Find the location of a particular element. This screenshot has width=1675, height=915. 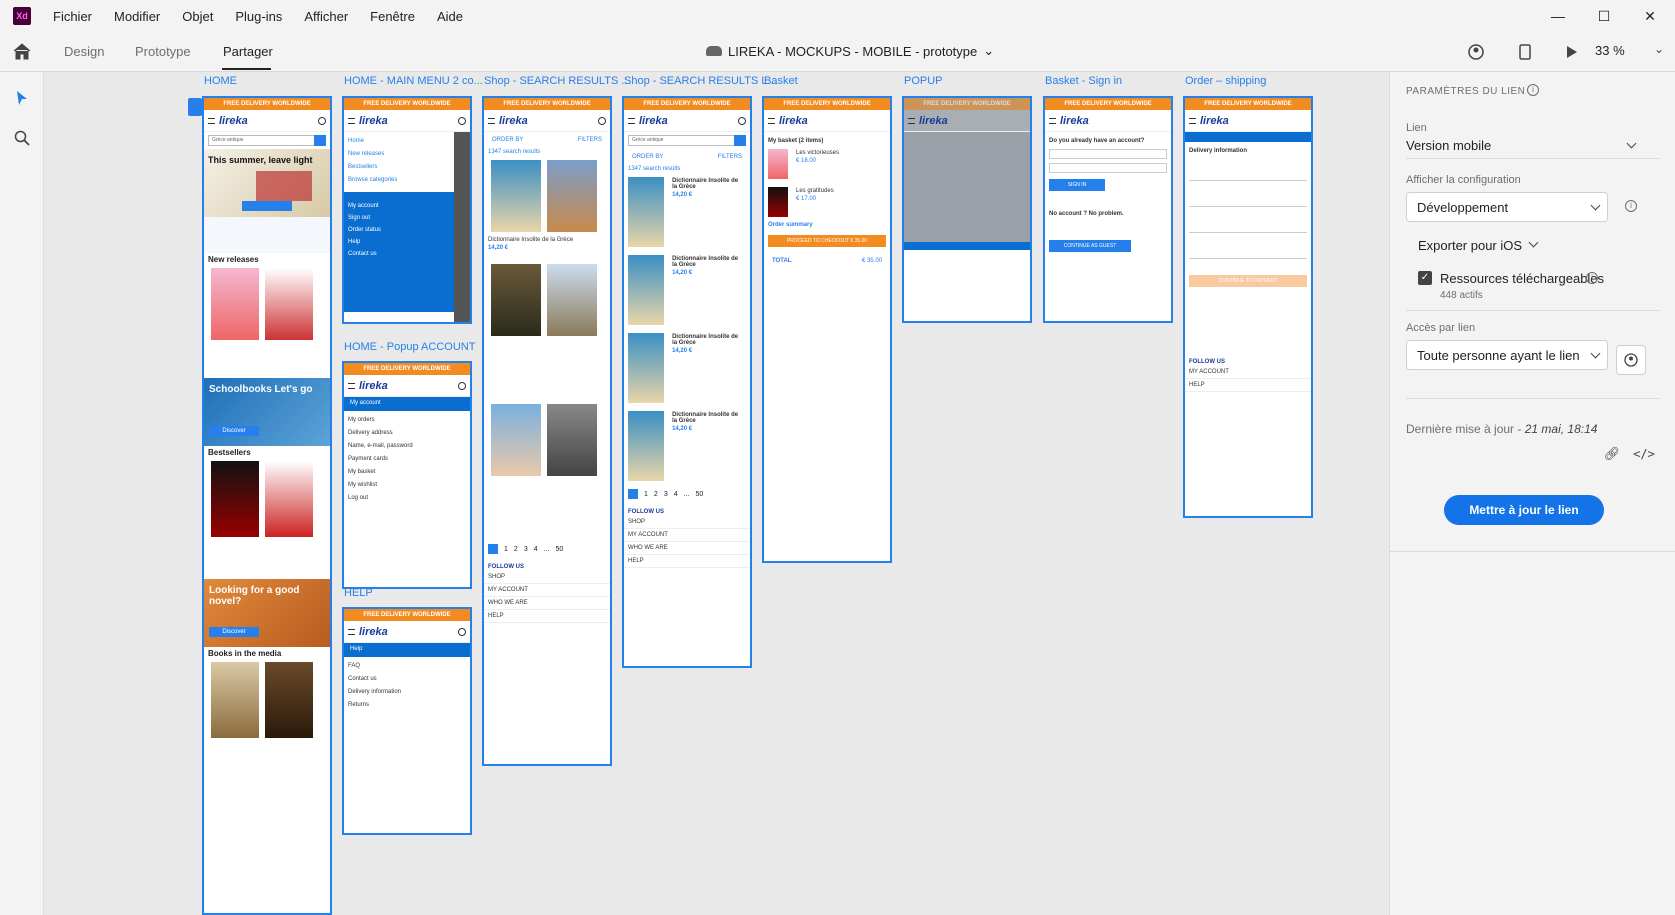

tab-partager: Partager is located at coordinates (248, 51).